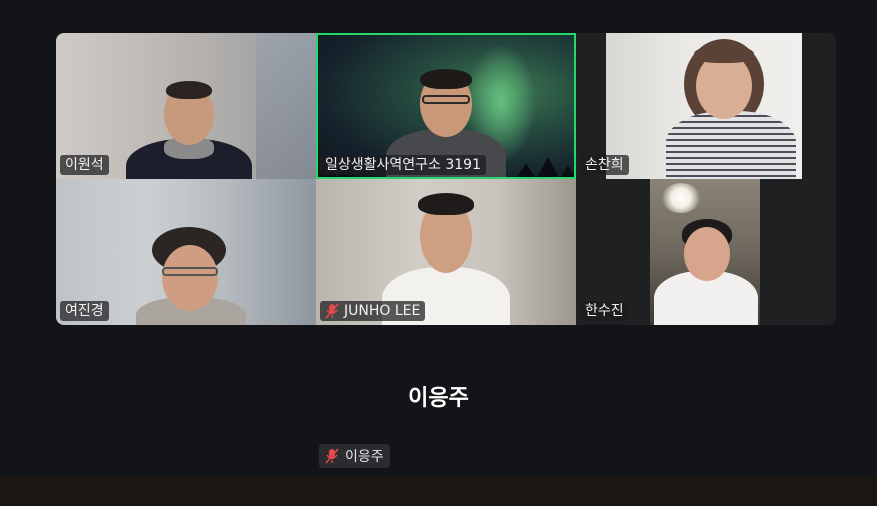 This screenshot has height=506, width=877. What do you see at coordinates (446, 252) in the screenshot?
I see `participant-tile-5: JUNHO LEE` at bounding box center [446, 252].